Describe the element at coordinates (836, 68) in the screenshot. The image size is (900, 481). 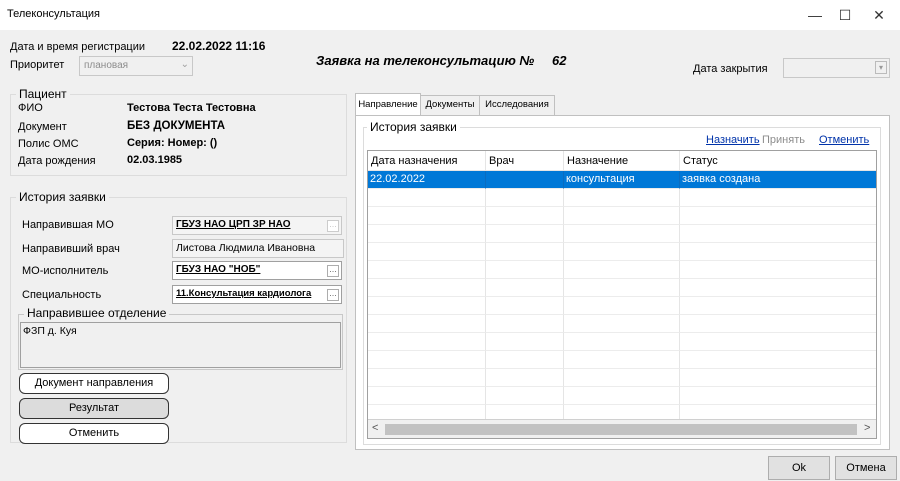
I see `close-date-select: ▾` at that location.